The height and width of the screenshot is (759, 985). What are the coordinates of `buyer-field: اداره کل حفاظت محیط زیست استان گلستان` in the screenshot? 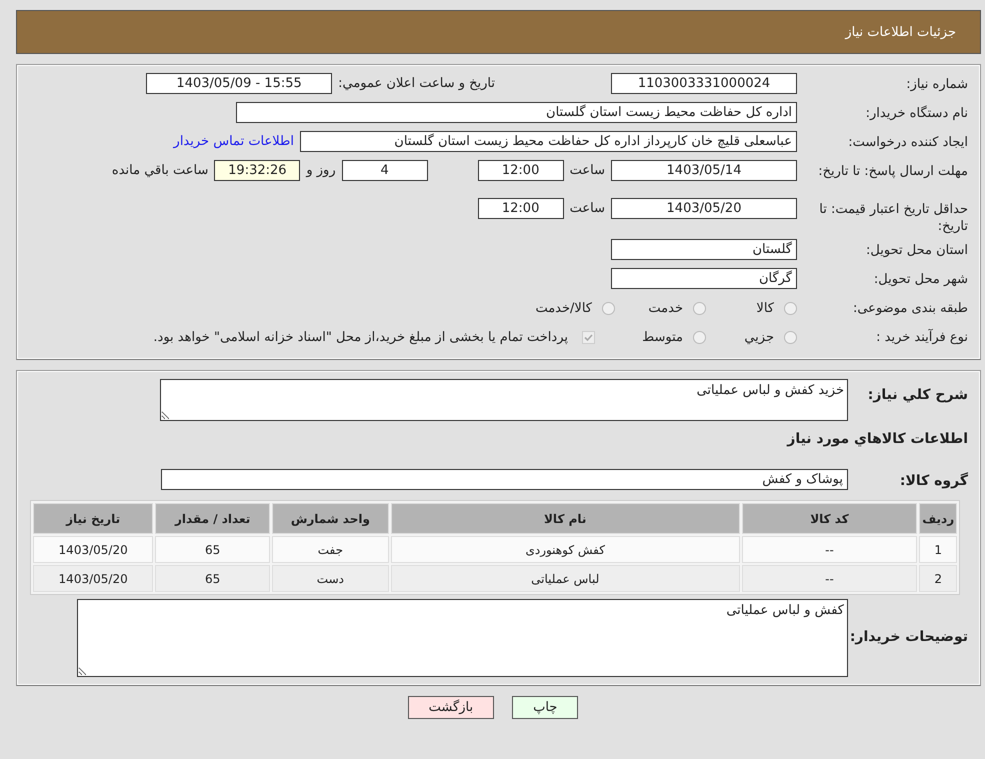 It's located at (516, 112).